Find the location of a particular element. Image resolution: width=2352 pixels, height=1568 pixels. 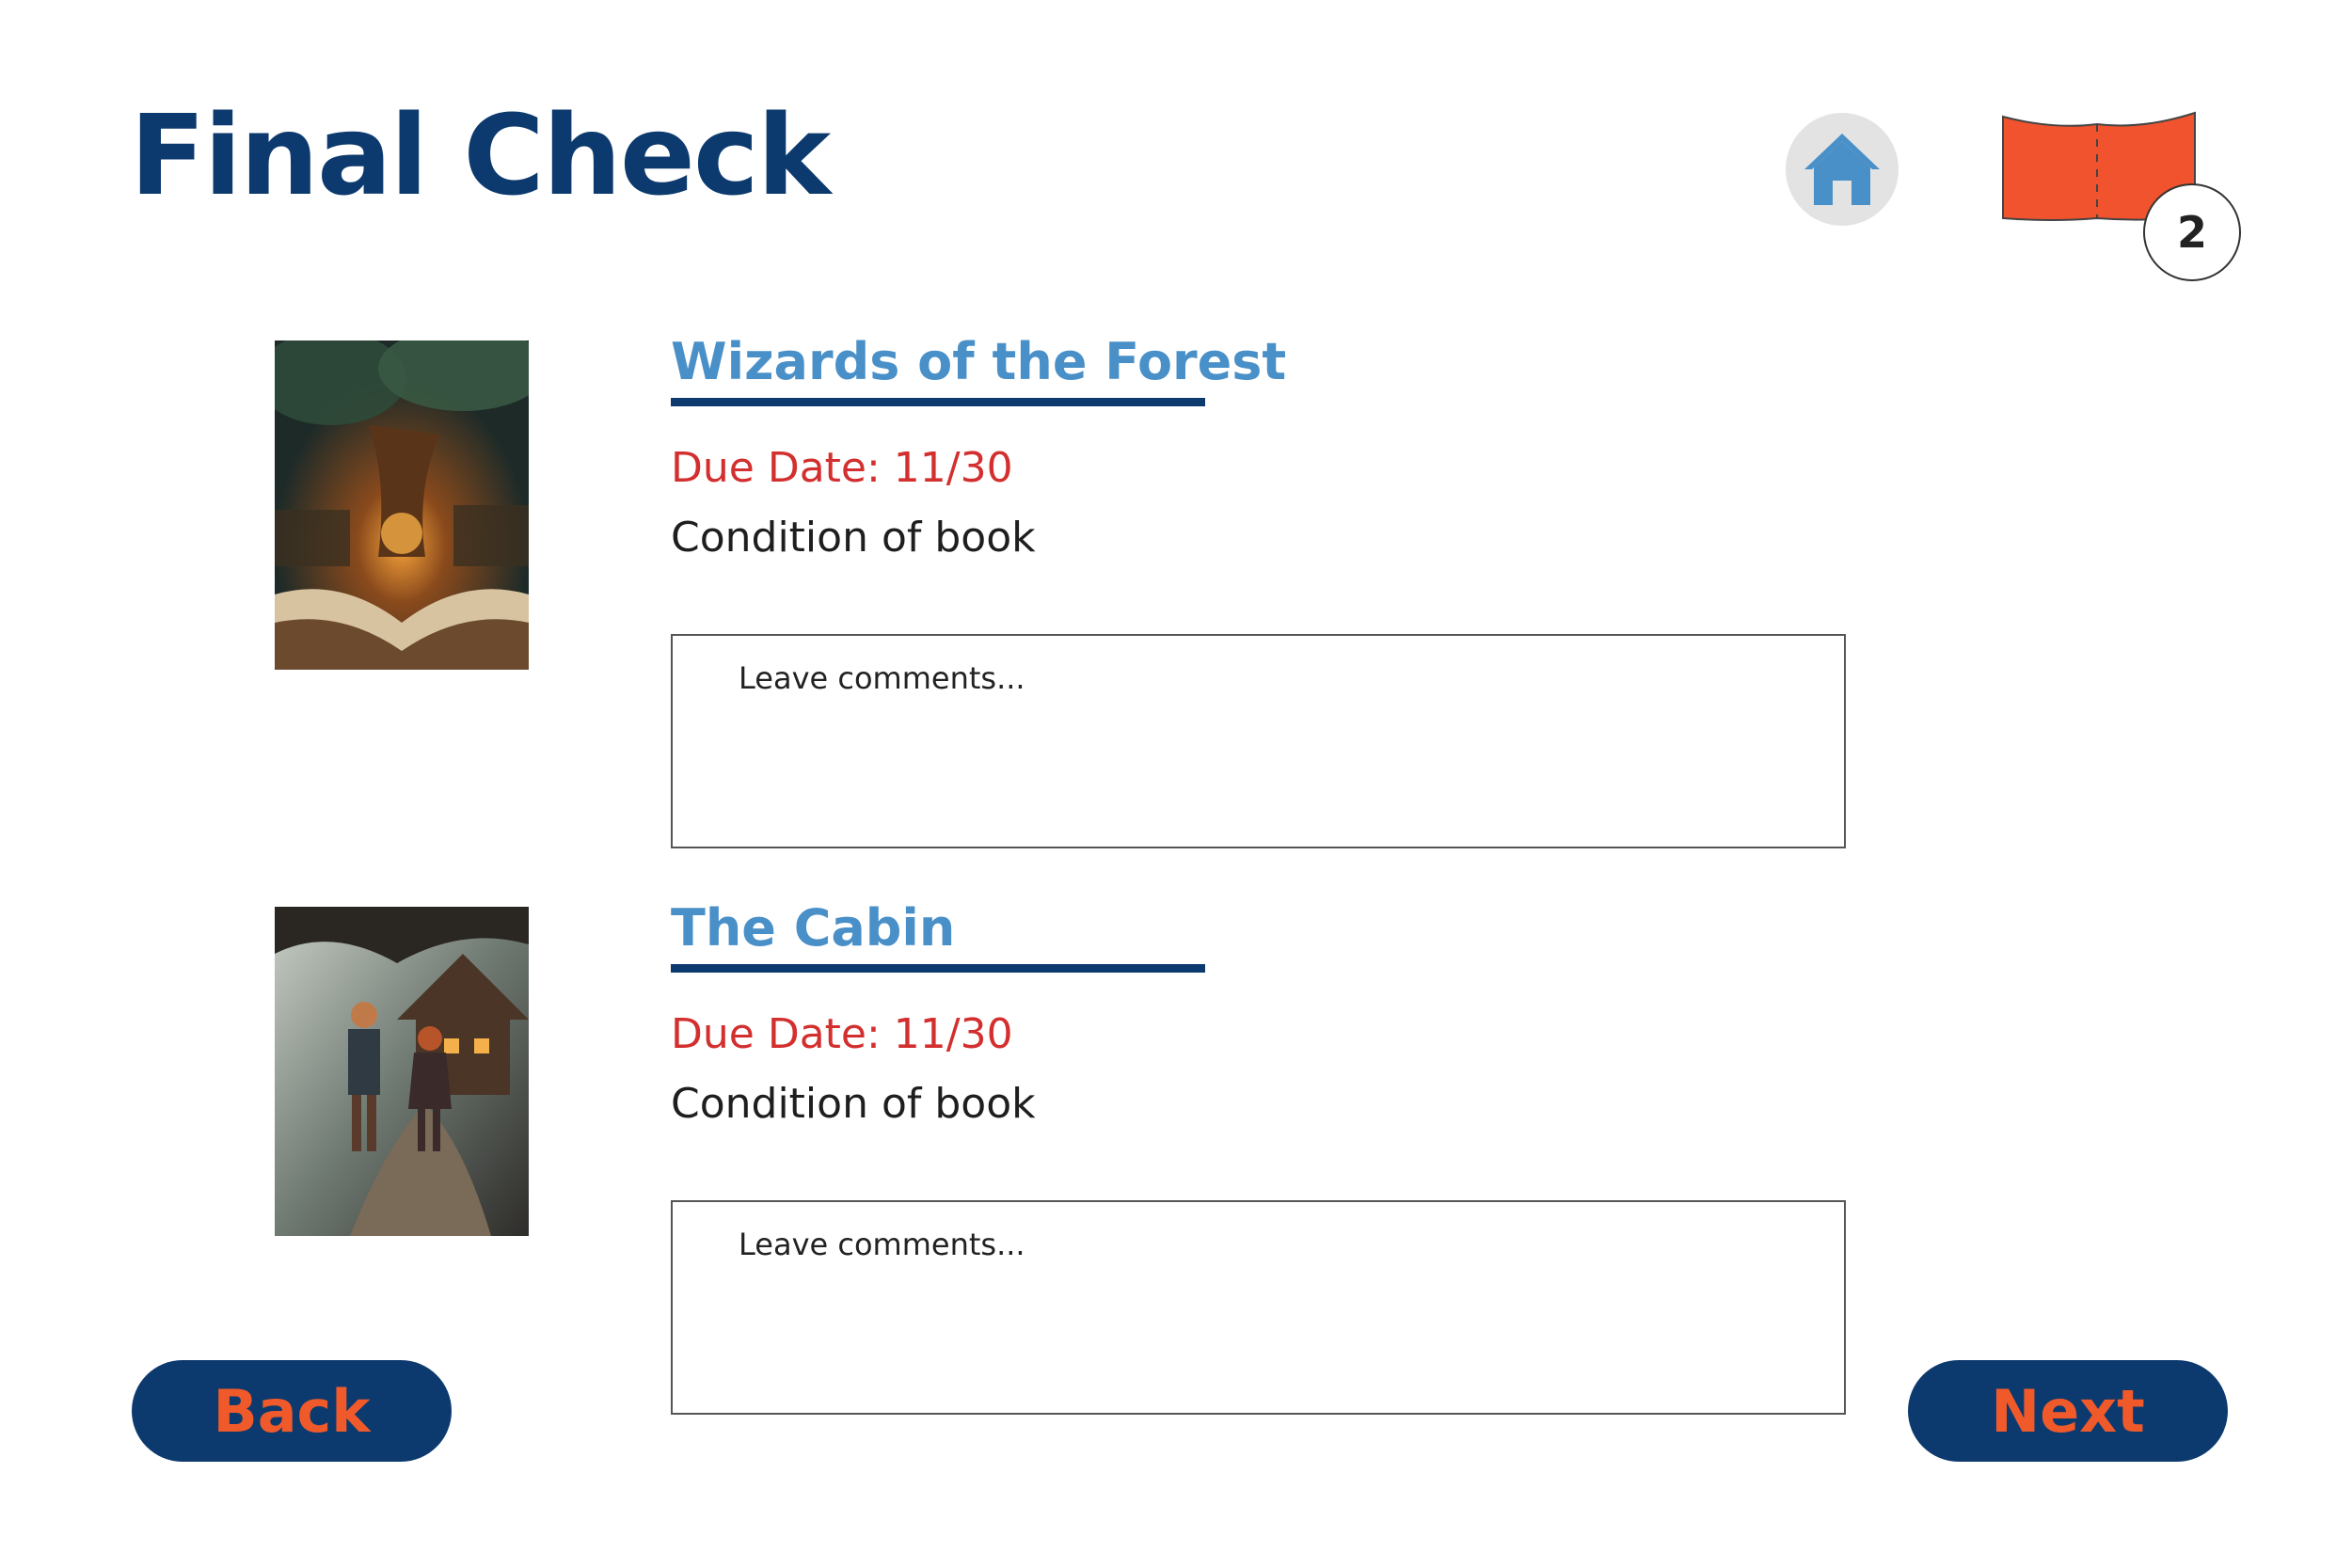

book-title: The Cabin is located at coordinates (813, 928).